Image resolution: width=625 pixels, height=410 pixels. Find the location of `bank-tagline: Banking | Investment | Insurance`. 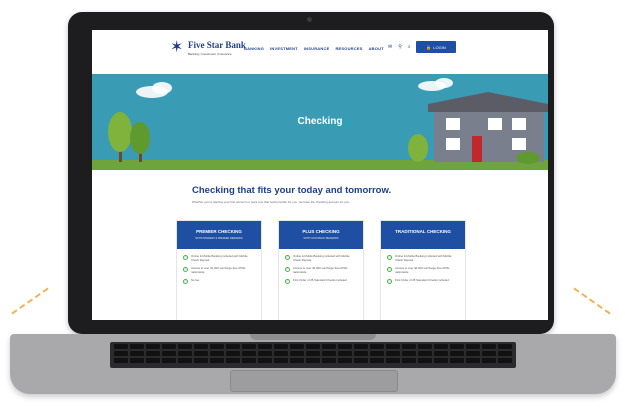

bank-tagline: Banking | Investment | Insurance is located at coordinates (210, 54).